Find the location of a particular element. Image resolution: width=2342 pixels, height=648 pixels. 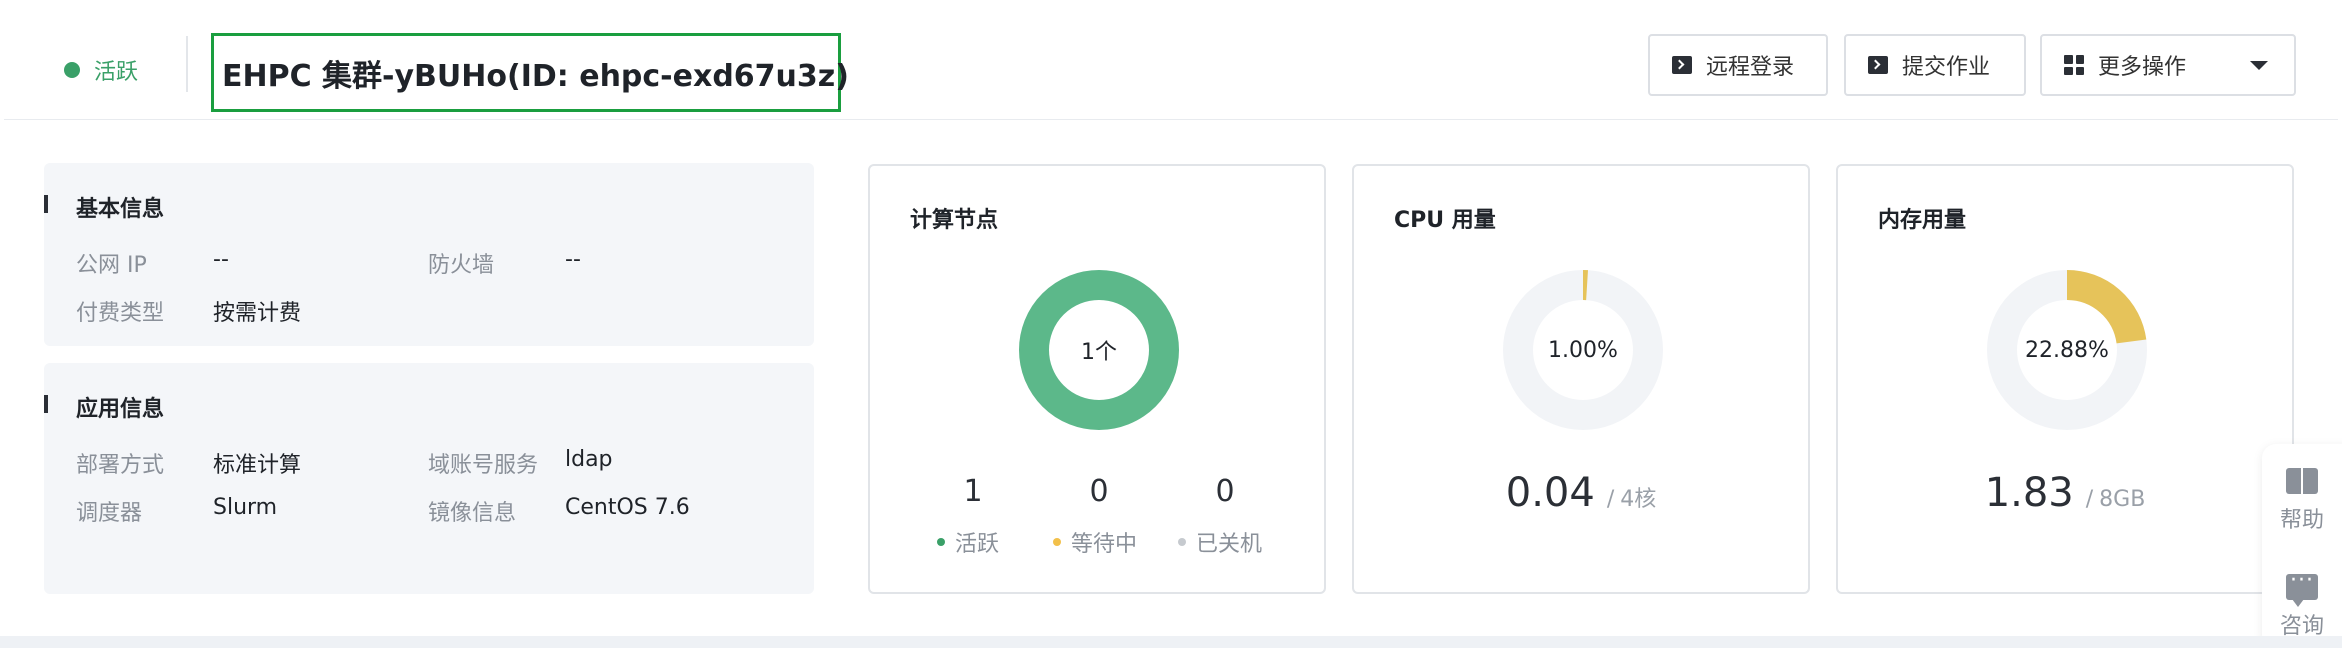

memory-usage-card: 内存用量 22.88% 1.83 /8GB is located at coordinates (2065, 379).